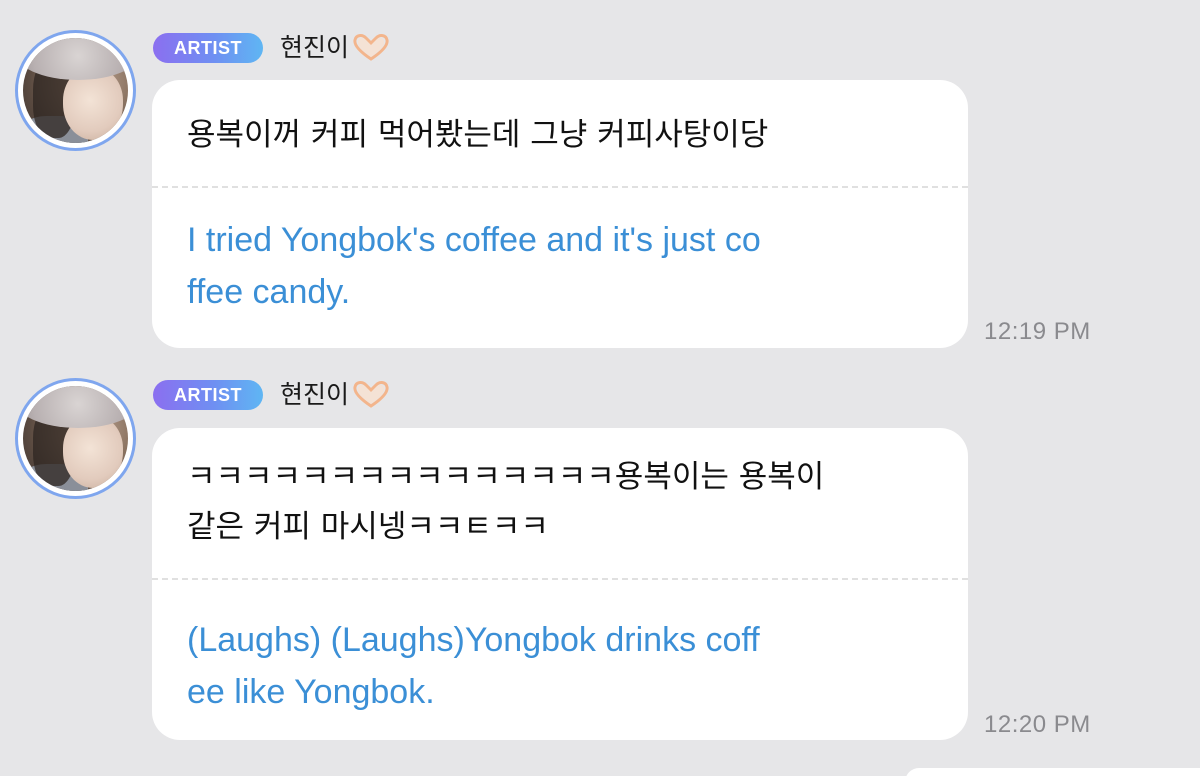 The width and height of the screenshot is (1200, 776). Describe the element at coordinates (1052, 772) in the screenshot. I see `next-message-bubble-edge` at that location.